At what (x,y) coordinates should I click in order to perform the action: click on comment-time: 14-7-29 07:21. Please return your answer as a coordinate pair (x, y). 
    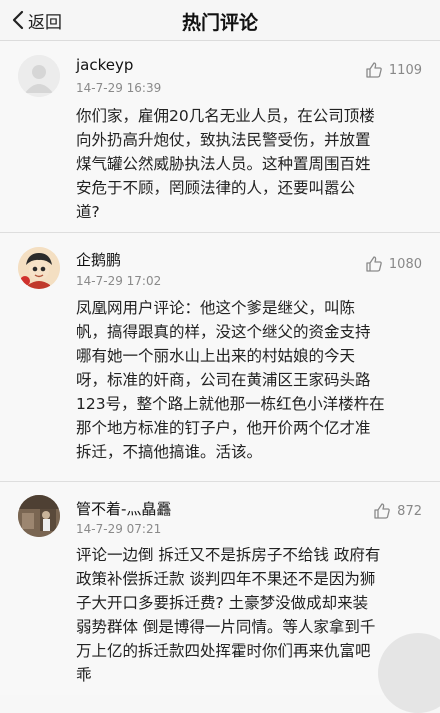
    Looking at the image, I should click on (119, 529).